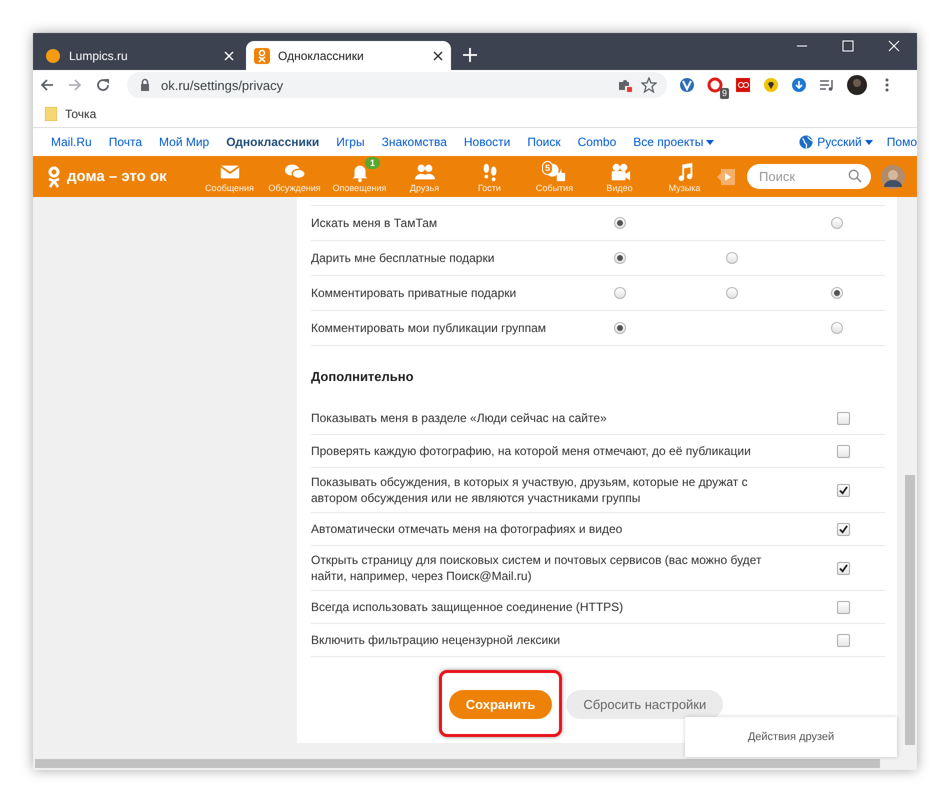 This screenshot has width=950, height=803. Describe the element at coordinates (619, 187) in the screenshot. I see `nav-label: Видео` at that location.